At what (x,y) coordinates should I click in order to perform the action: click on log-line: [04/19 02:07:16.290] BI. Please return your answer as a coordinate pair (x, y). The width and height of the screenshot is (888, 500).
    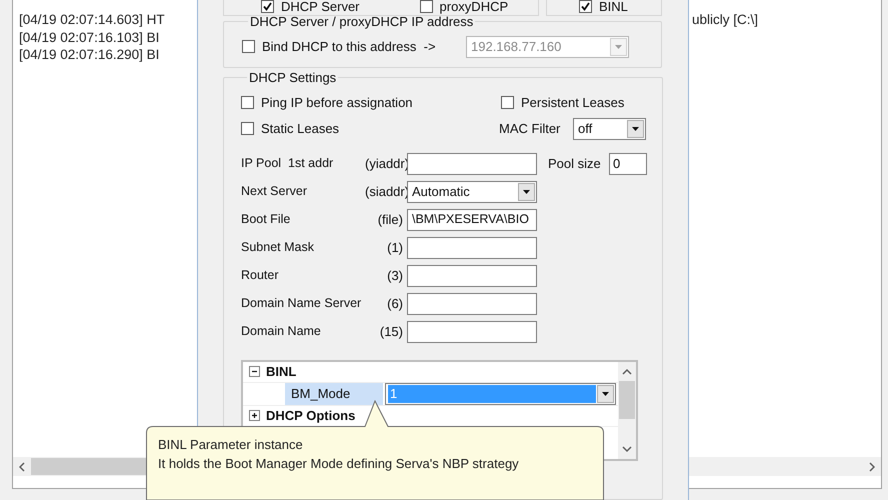
    Looking at the image, I should click on (89, 55).